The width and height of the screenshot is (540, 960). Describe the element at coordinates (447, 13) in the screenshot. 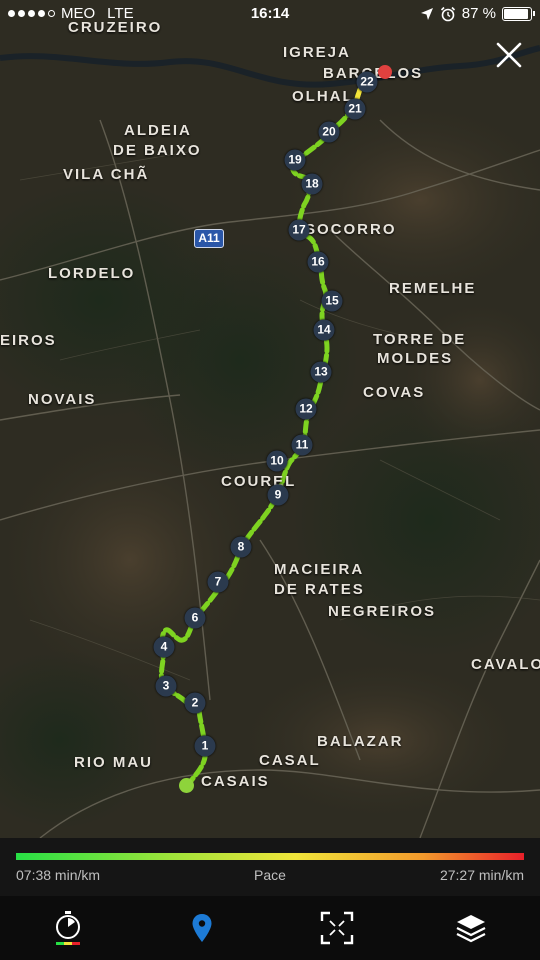

I see `alarm-clock-icon` at that location.